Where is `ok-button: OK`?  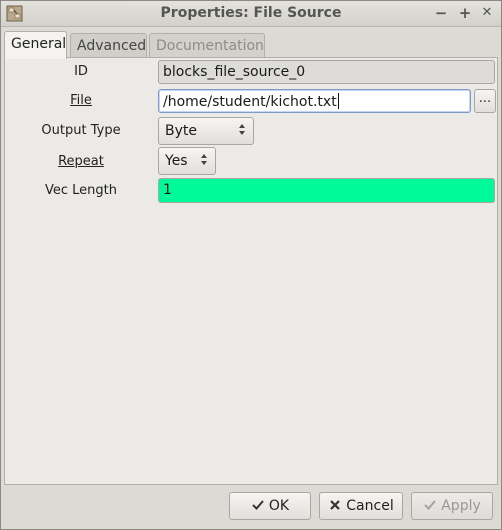 ok-button: OK is located at coordinates (270, 506).